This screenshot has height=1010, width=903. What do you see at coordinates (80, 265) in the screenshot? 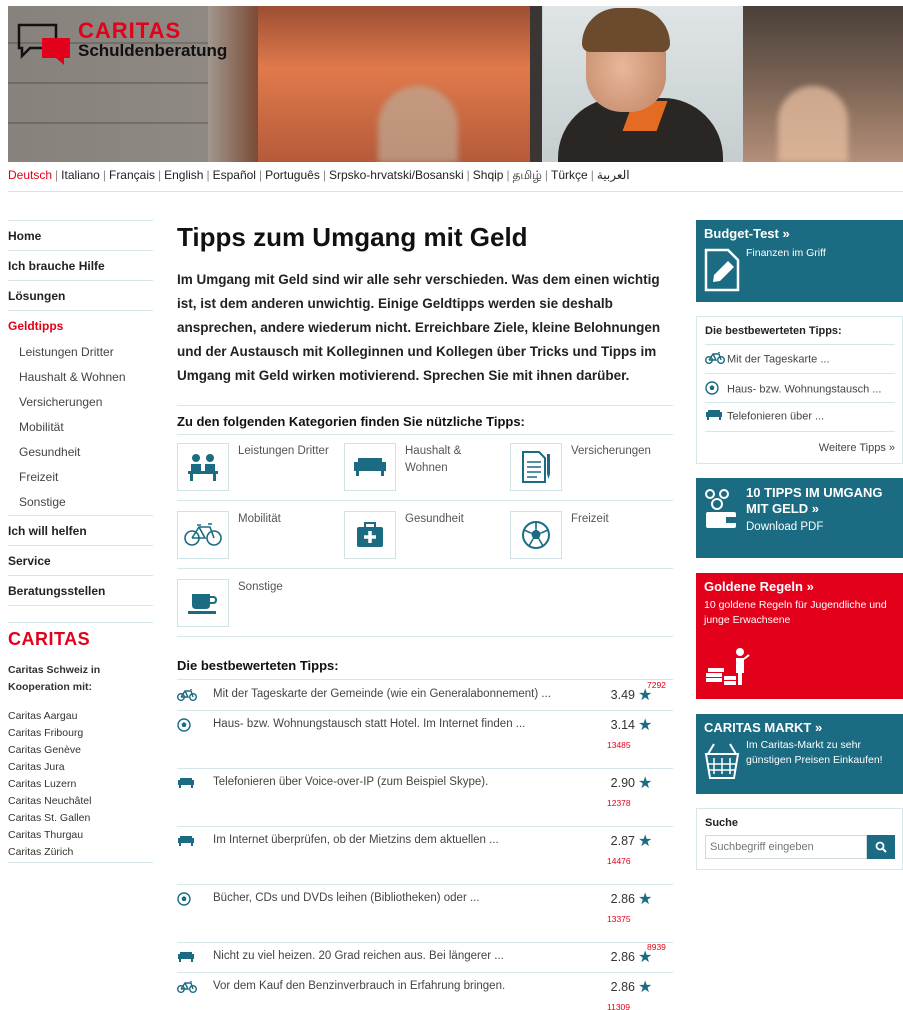
I see `nav-item: Ich brauche Hilfe` at bounding box center [80, 265].